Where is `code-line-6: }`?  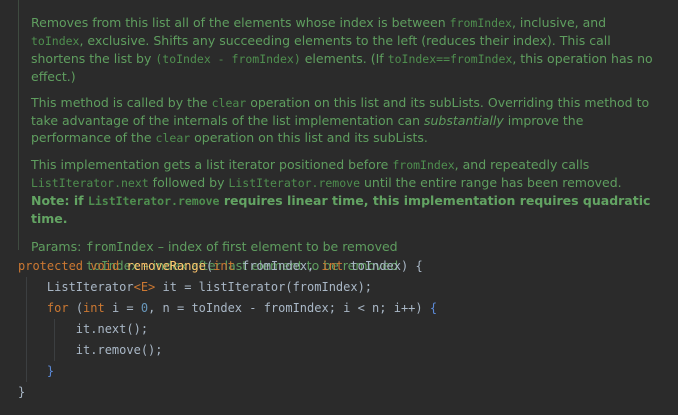 code-line-6: } is located at coordinates (343, 371).